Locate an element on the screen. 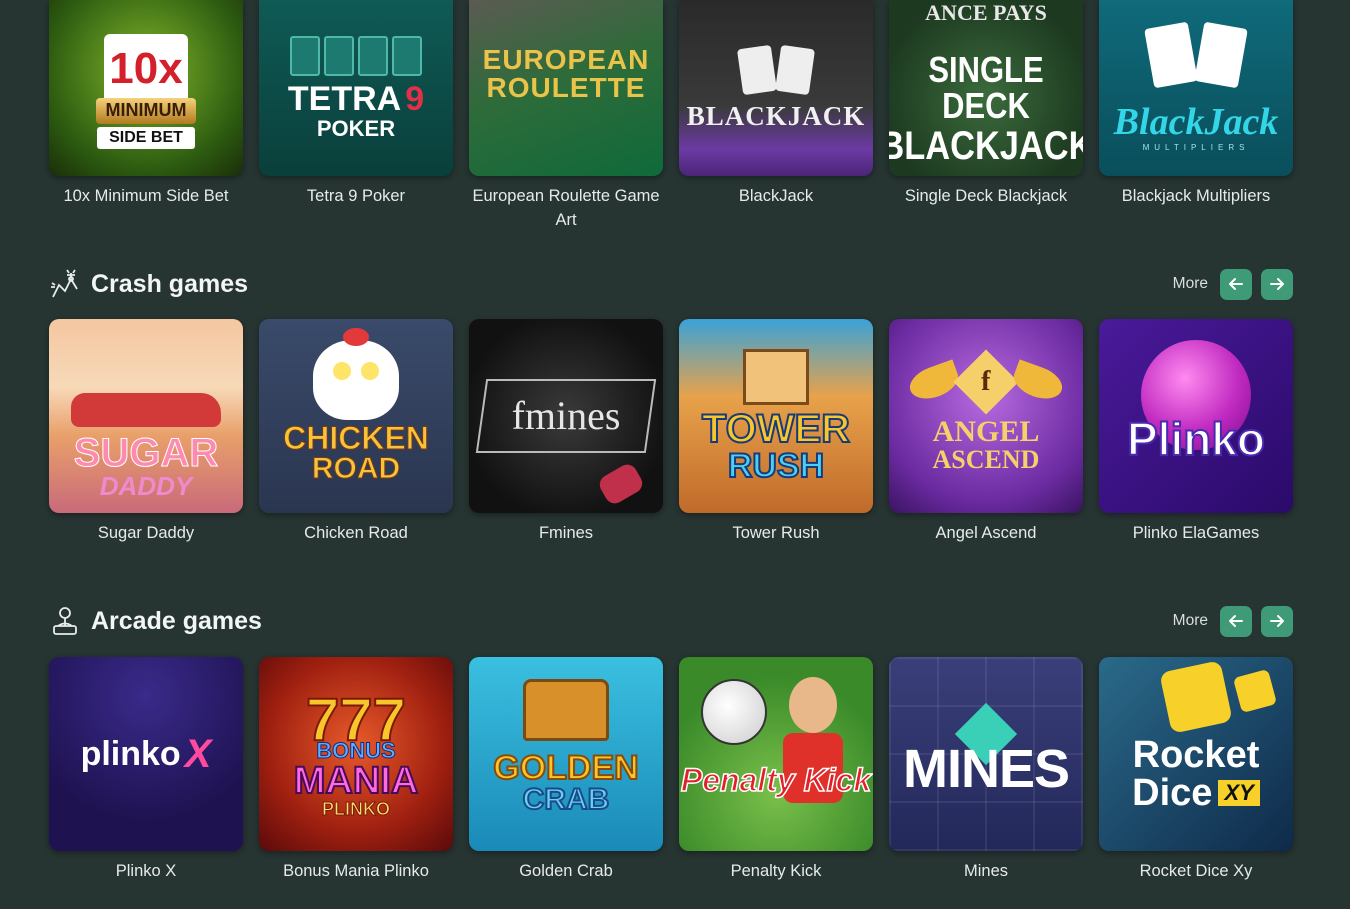  game-card: GOLDEN CRAB Golden Crab is located at coordinates (566, 770).